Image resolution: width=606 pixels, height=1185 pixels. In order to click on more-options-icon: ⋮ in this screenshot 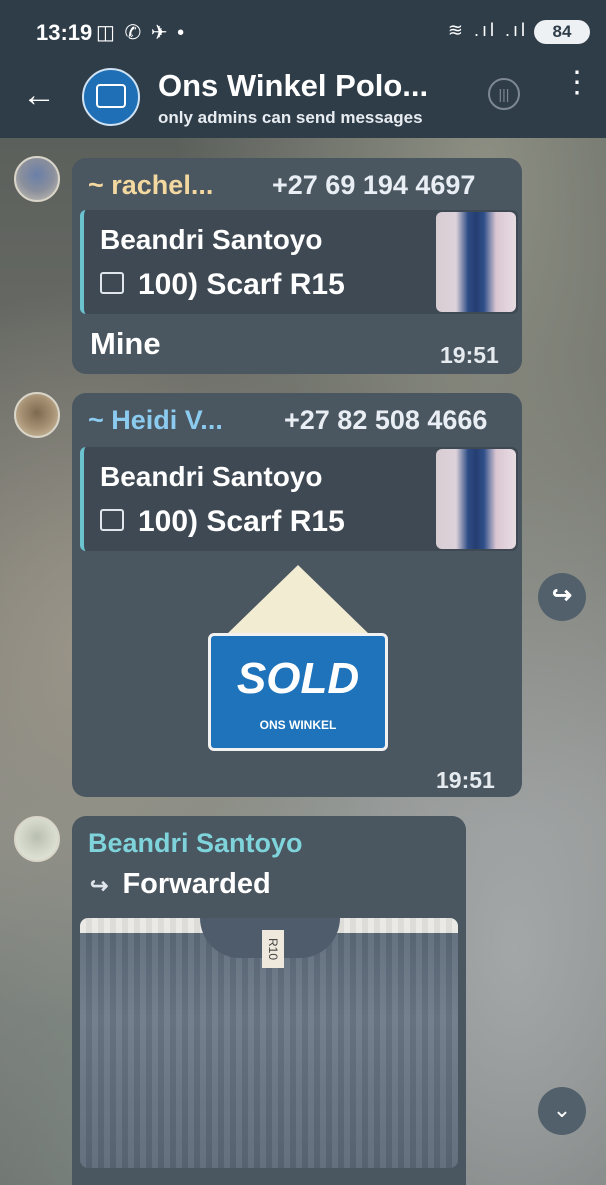, I will do `click(577, 83)`.